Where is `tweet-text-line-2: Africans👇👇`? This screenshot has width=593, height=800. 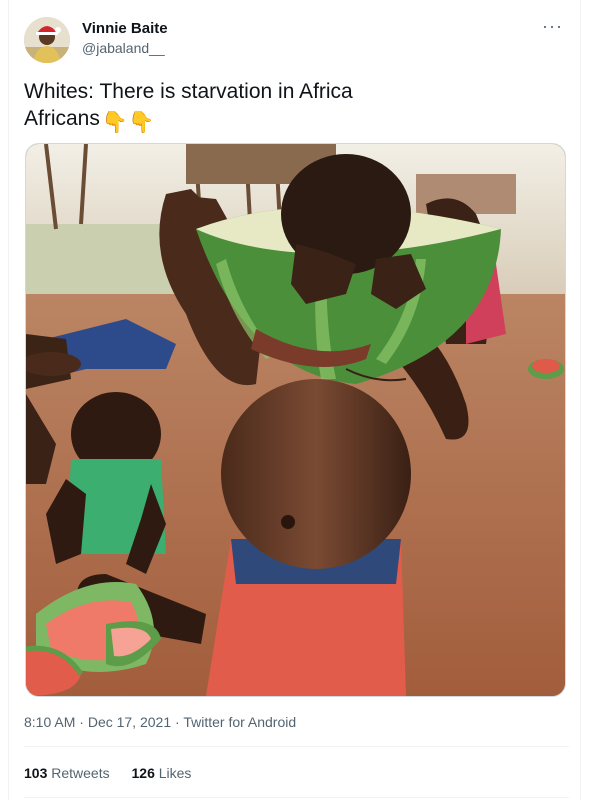
tweet-text-line-2: Africans👇👇 is located at coordinates (294, 120).